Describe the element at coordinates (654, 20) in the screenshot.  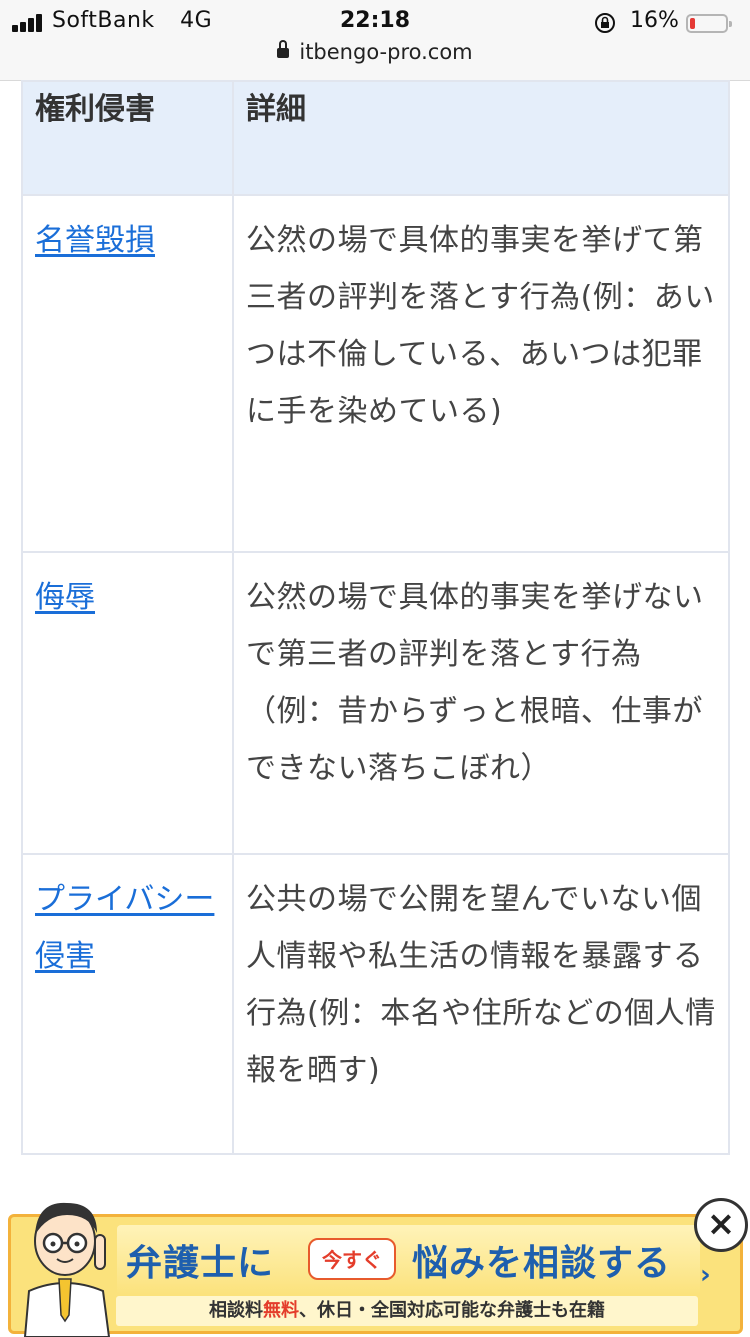
I see `battery-percent: 16%` at that location.